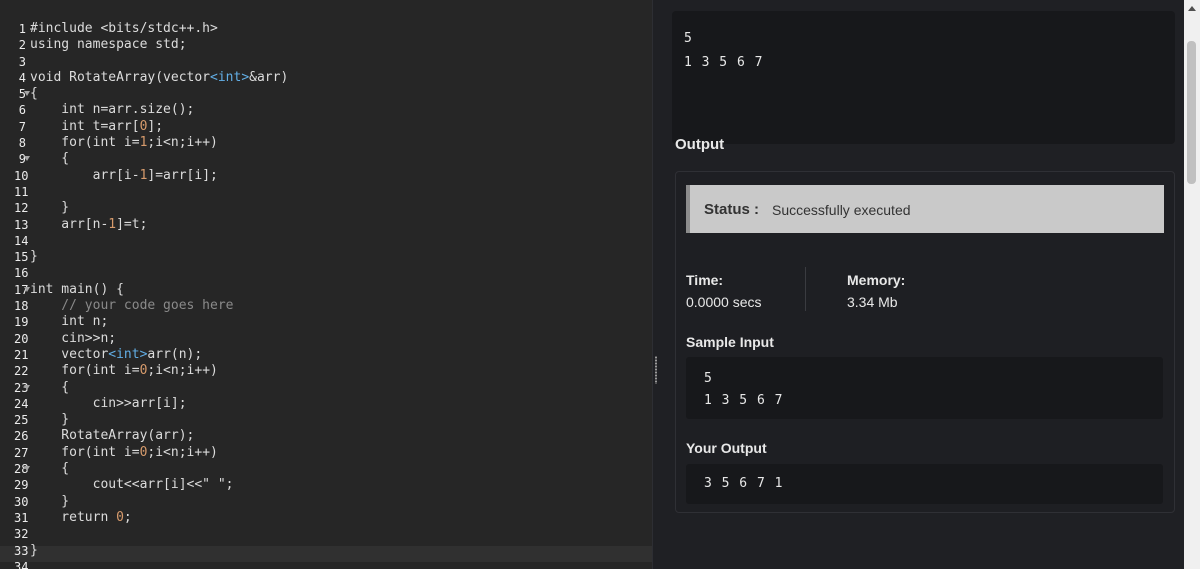 This screenshot has height=569, width=1200. Describe the element at coordinates (15, 388) in the screenshot. I see `line-number: 23` at that location.